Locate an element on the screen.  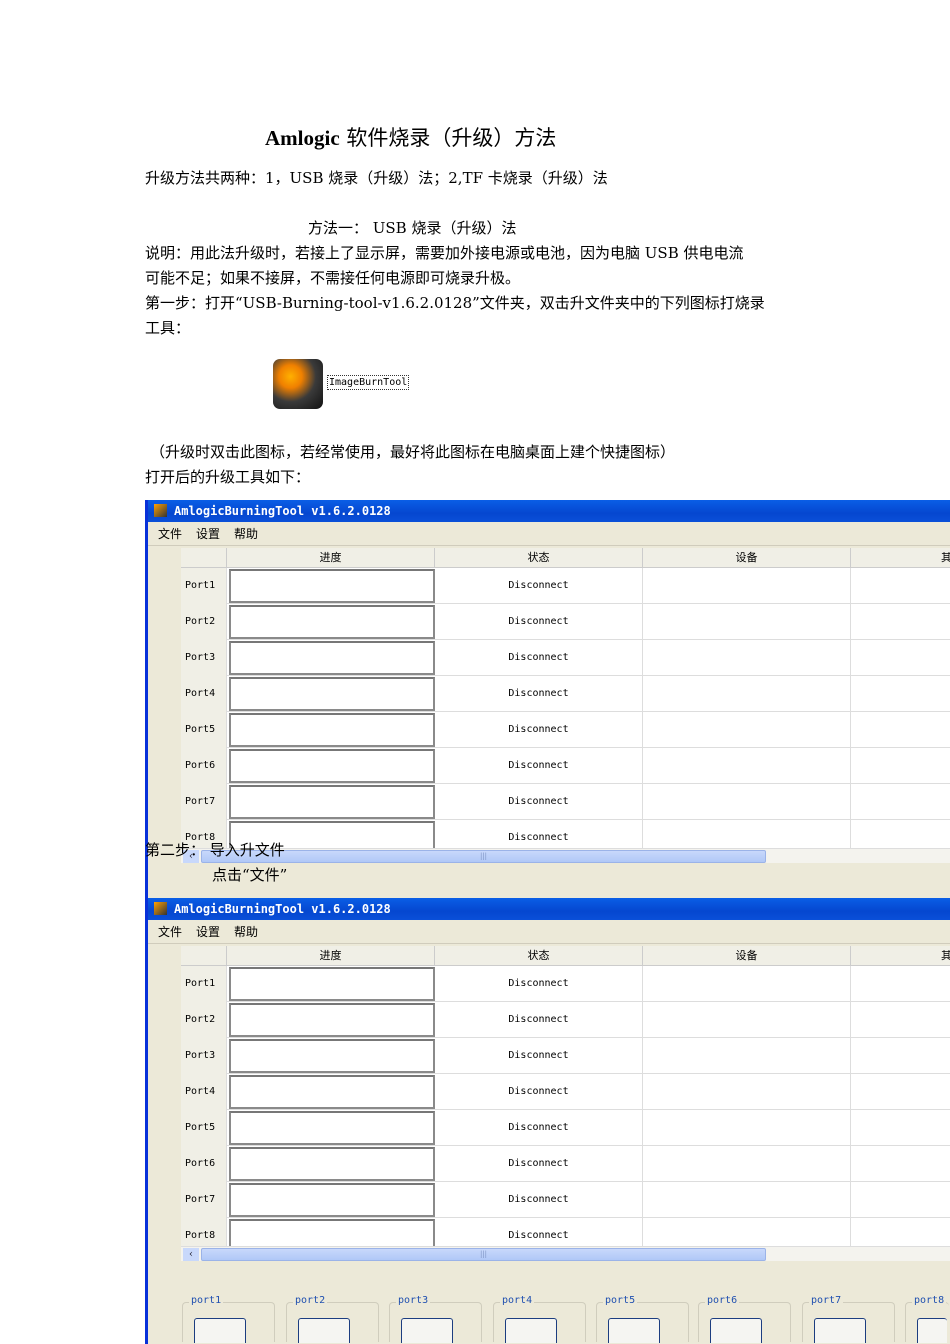
imageburntool-icon is located at coordinates (298, 384).